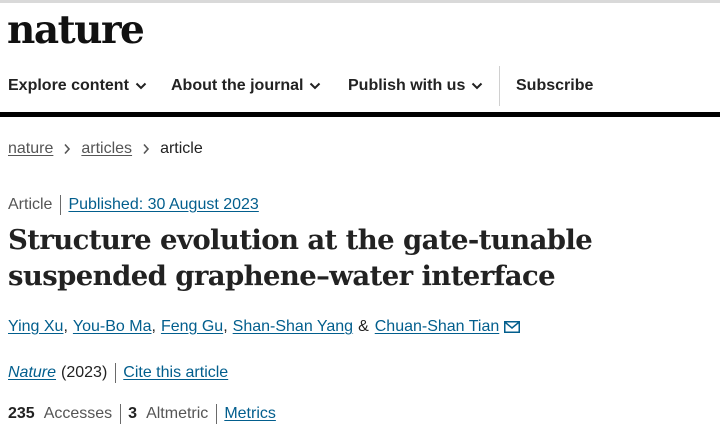 This screenshot has height=443, width=720. I want to click on nav-label: About the journal, so click(237, 85).